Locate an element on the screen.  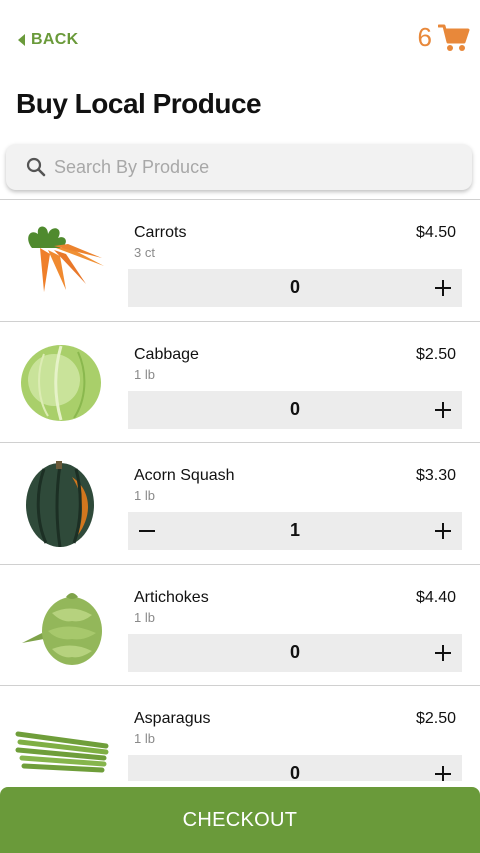
page-title: Buy Local Produce is located at coordinates (139, 103).